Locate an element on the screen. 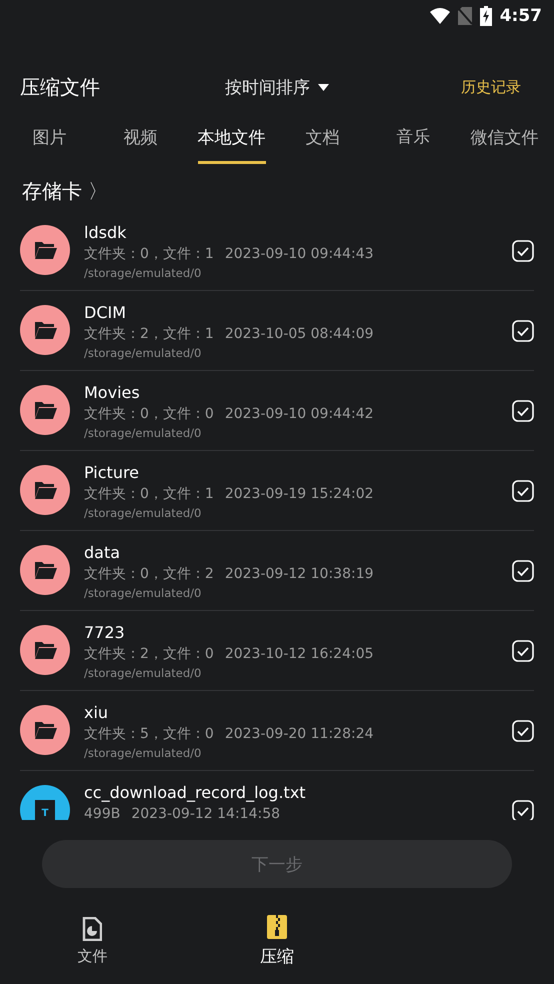 This screenshot has width=554, height=984. zip-file-icon is located at coordinates (276, 926).